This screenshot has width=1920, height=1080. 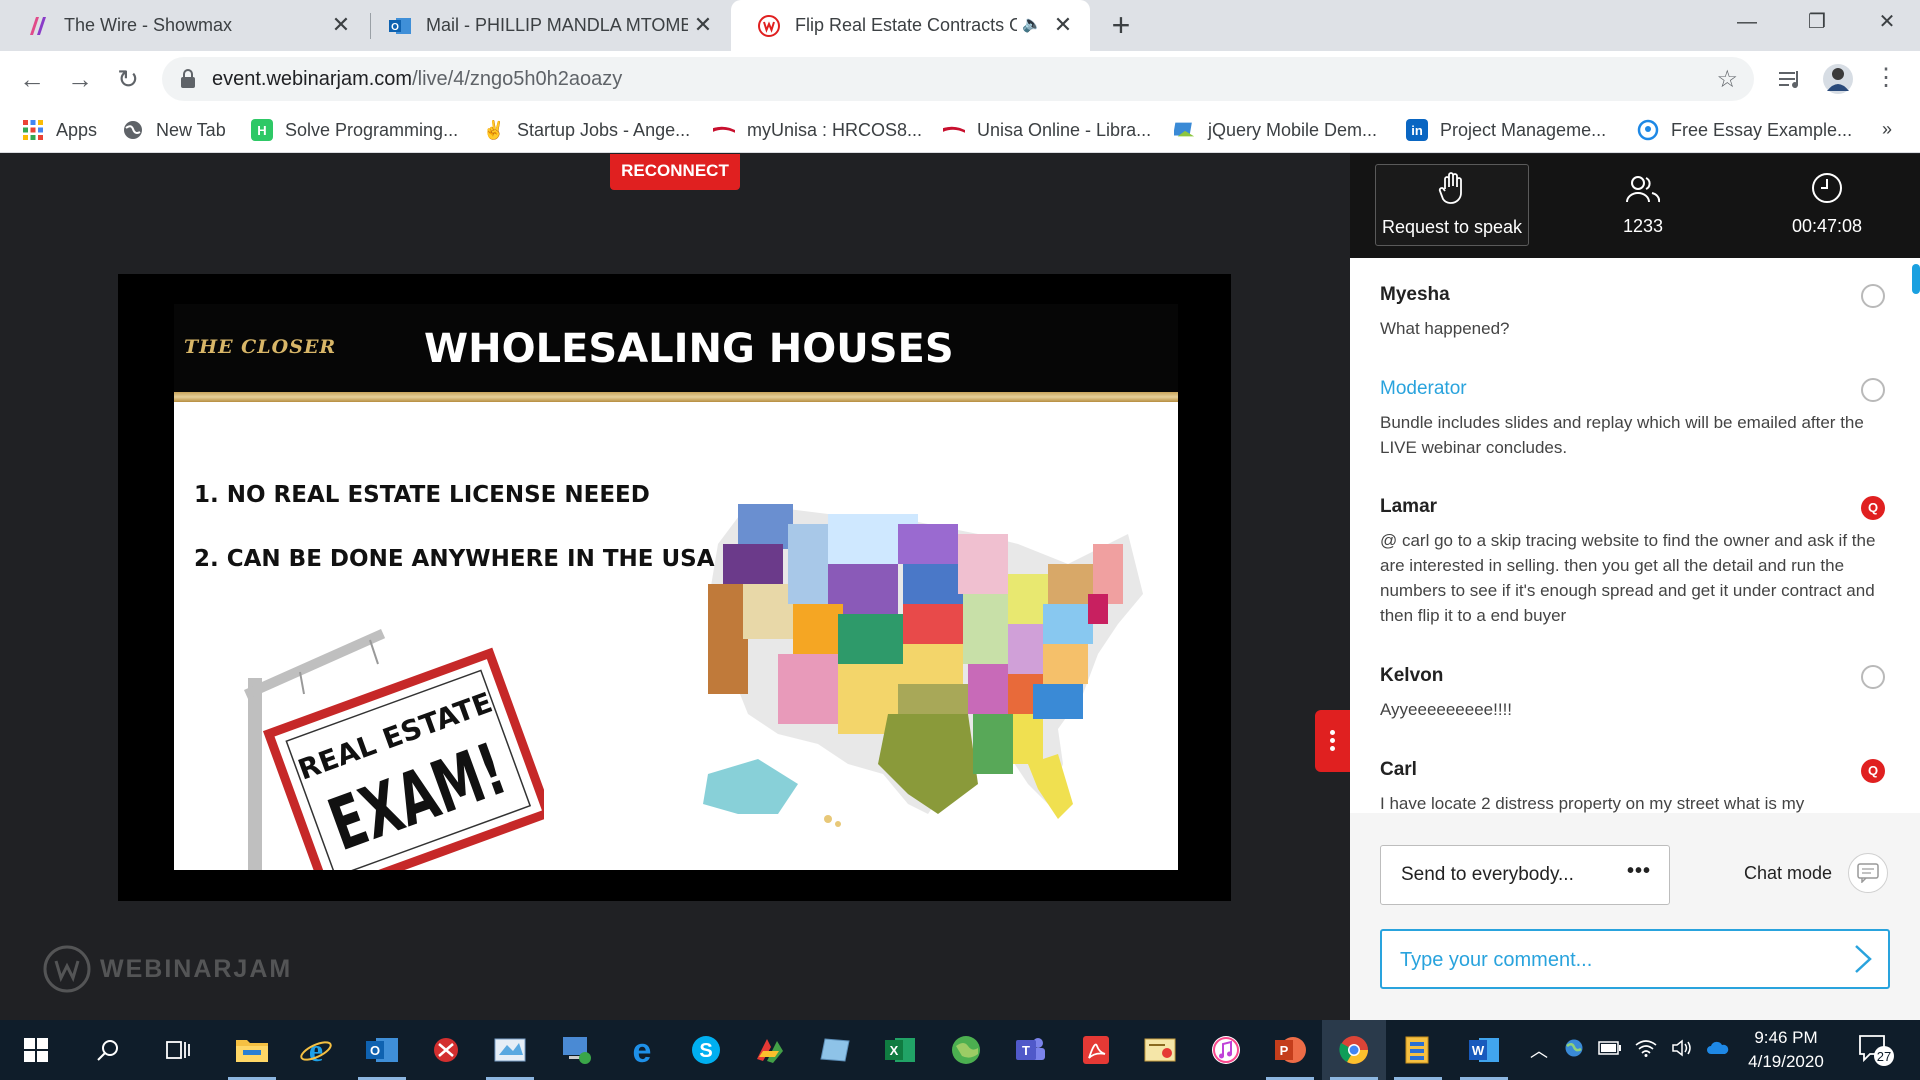 What do you see at coordinates (1863, 961) in the screenshot?
I see `send-arrow-icon` at bounding box center [1863, 961].